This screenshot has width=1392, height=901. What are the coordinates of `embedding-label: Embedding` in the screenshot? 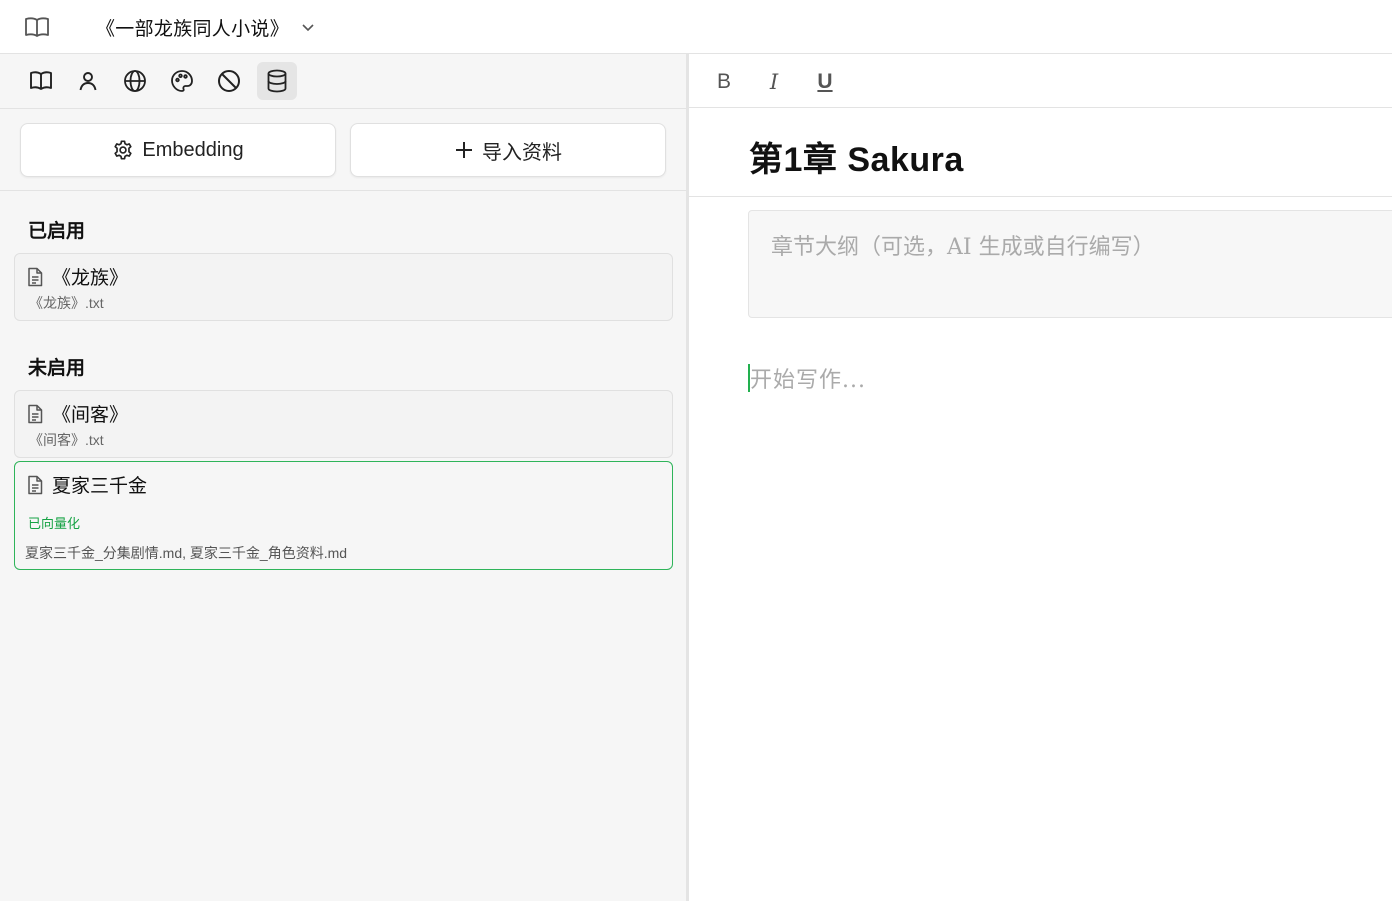 It's located at (193, 149).